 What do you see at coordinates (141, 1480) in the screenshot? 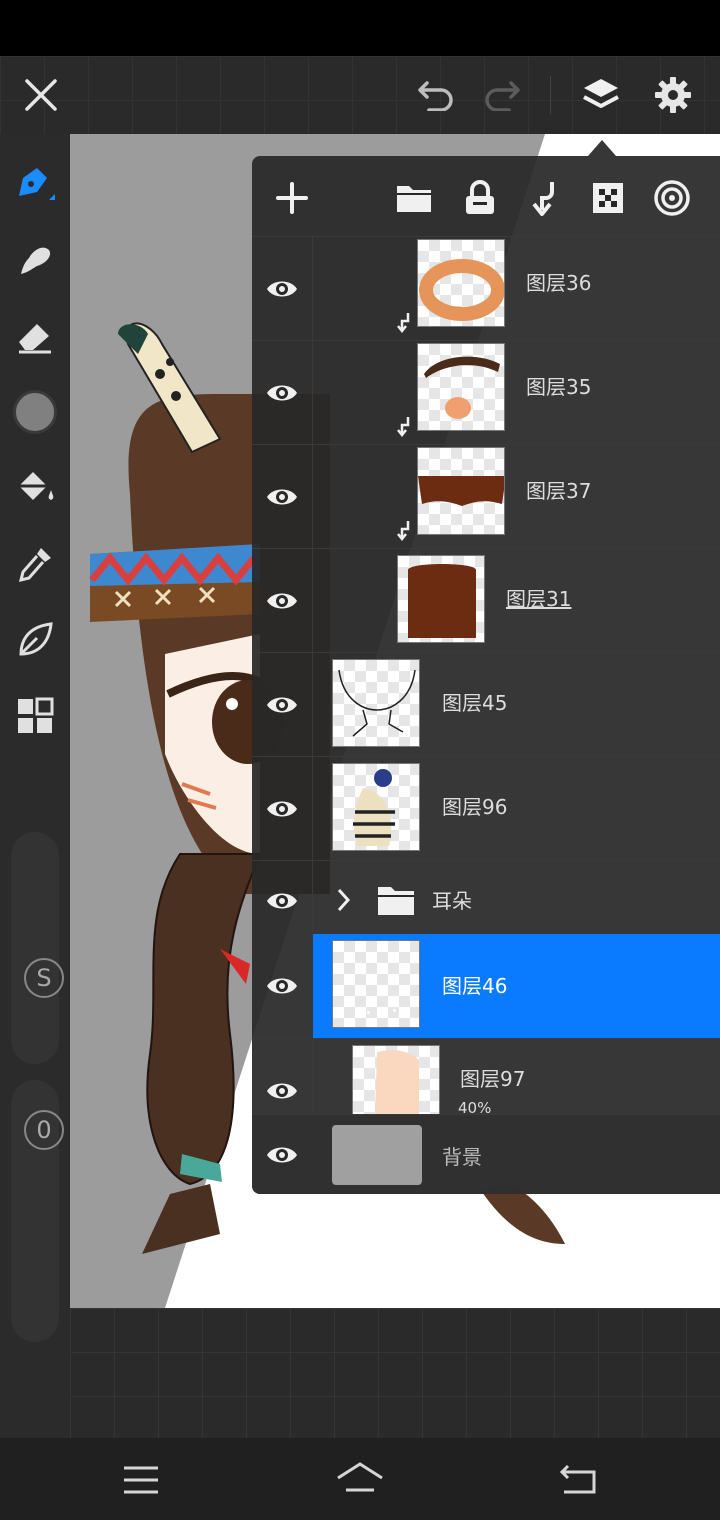
I see `menu-icon` at bounding box center [141, 1480].